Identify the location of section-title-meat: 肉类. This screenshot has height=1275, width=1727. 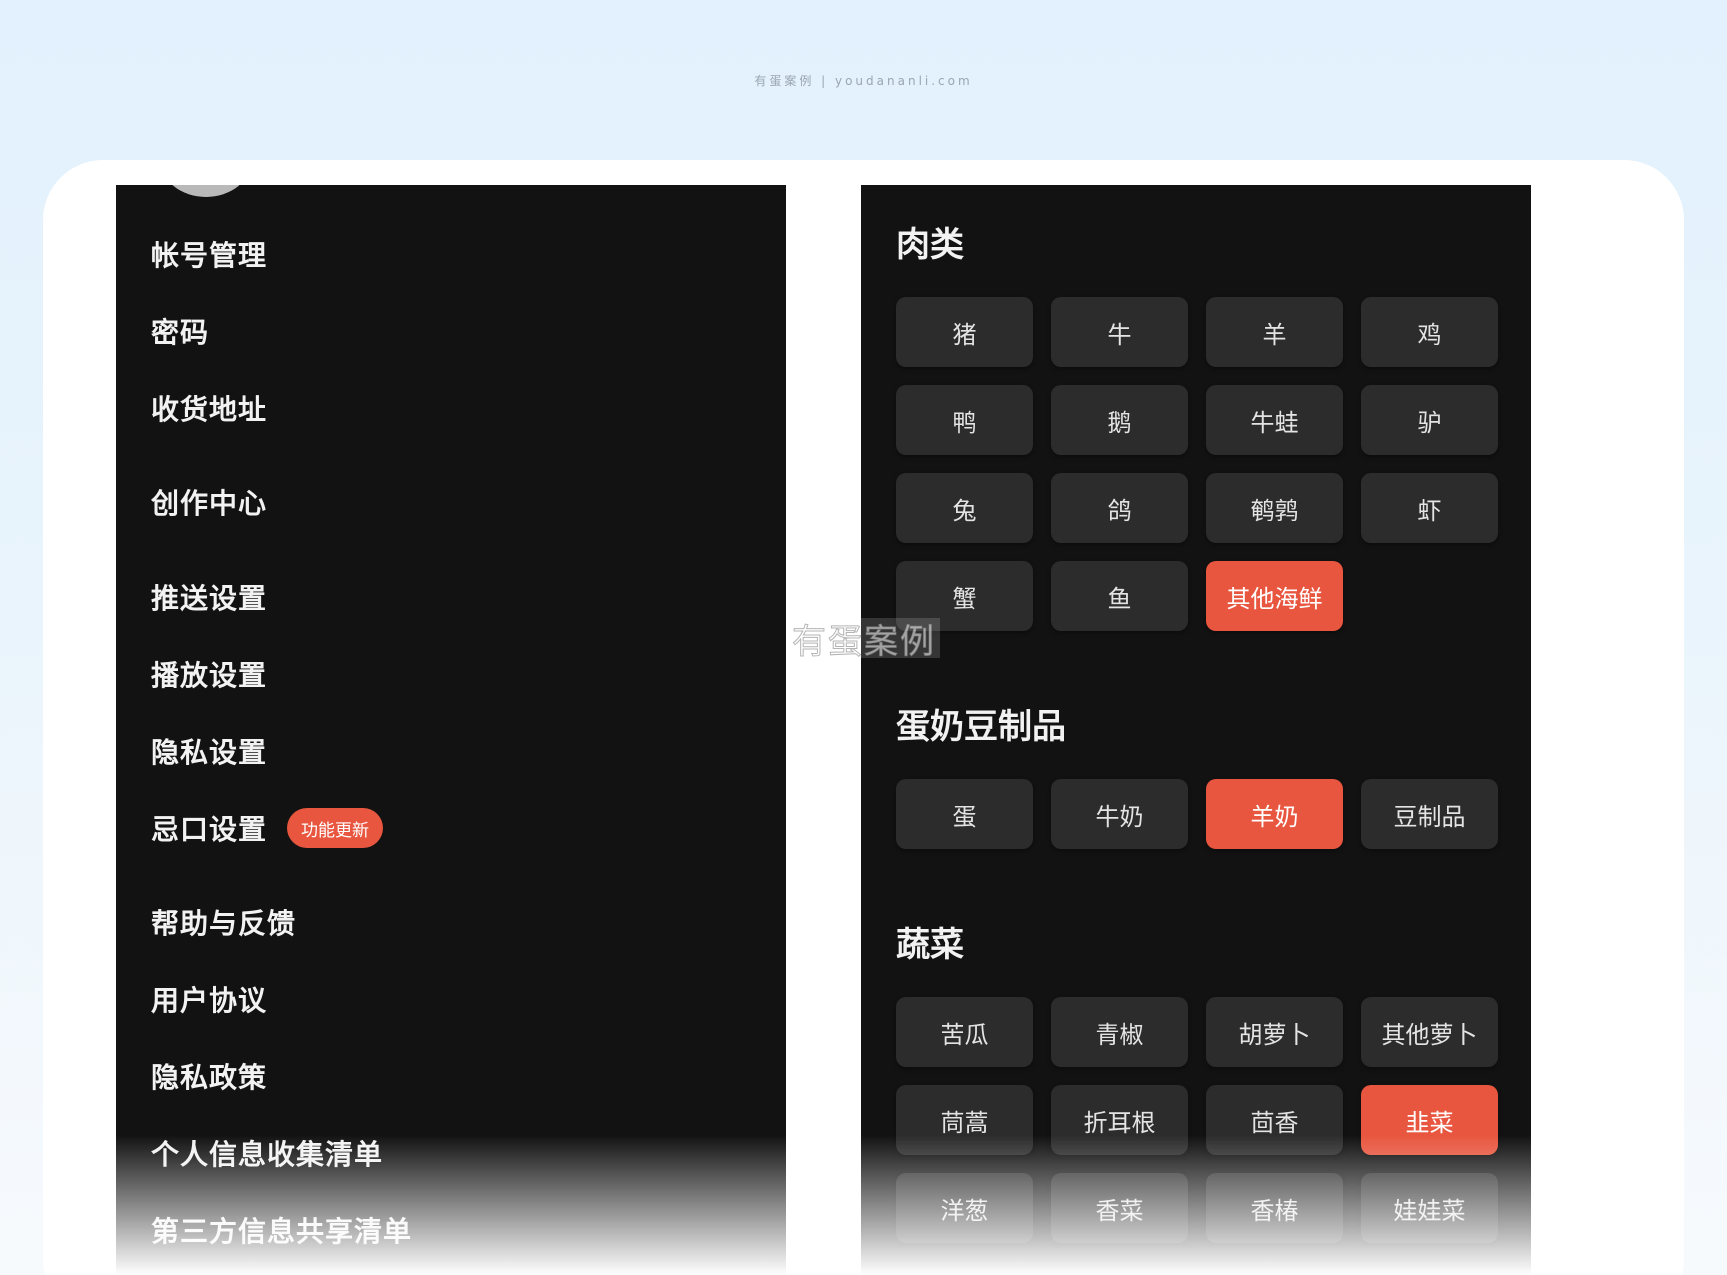
(930, 245).